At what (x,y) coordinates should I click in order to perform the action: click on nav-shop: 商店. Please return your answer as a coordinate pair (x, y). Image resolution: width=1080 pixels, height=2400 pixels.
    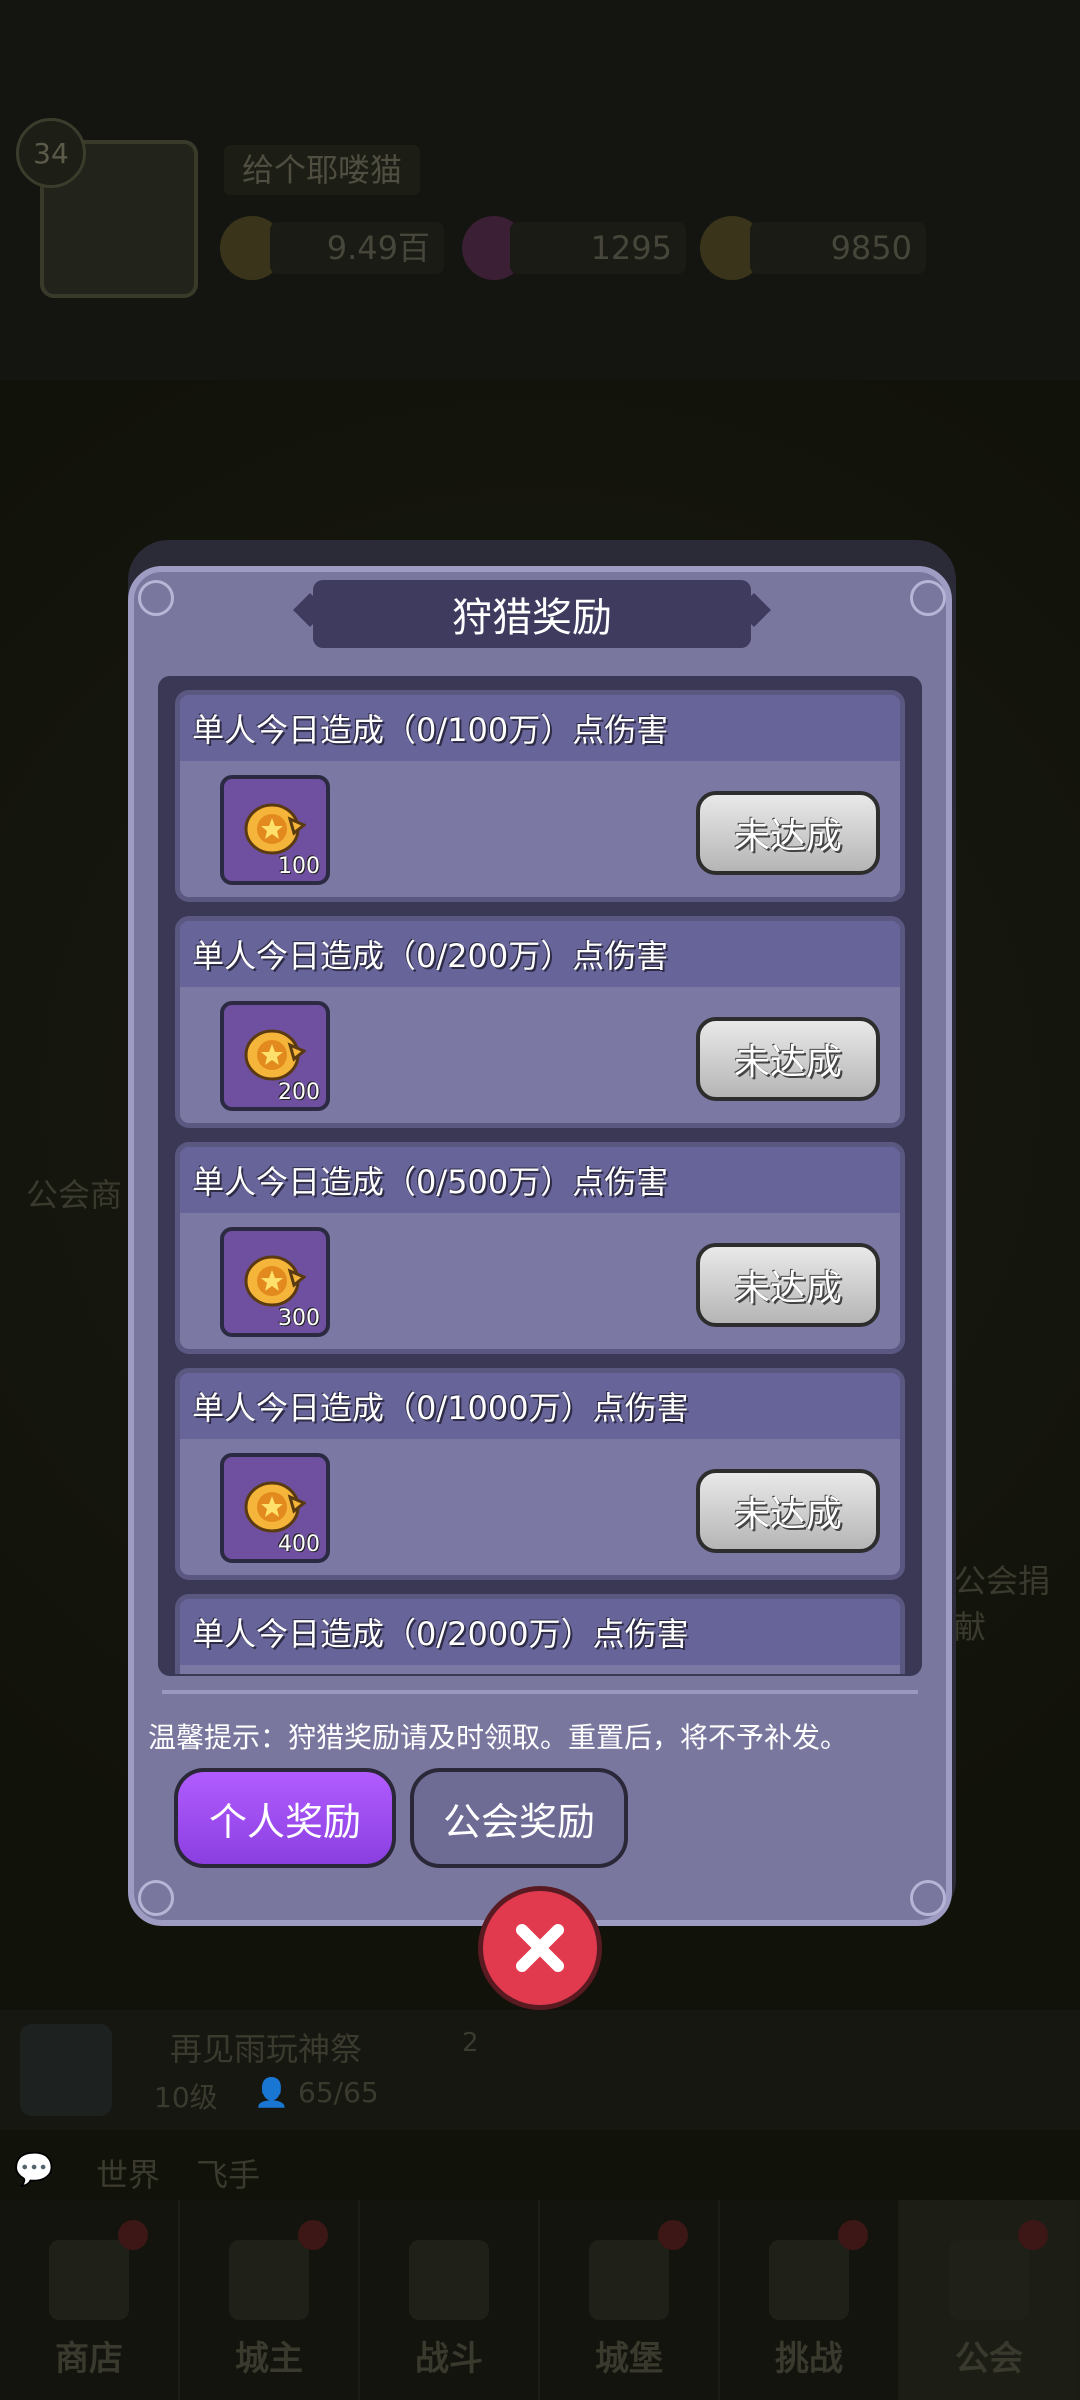
    Looking at the image, I should click on (90, 2300).